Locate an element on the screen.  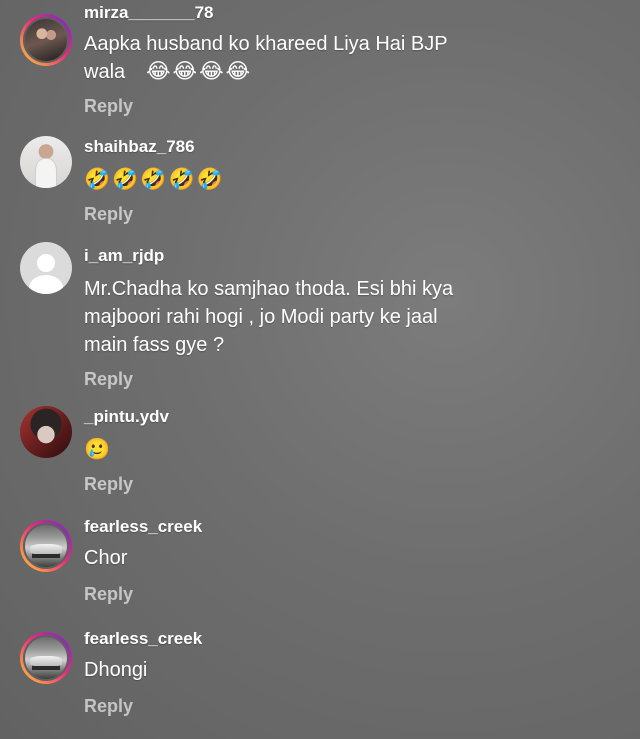
comment-text: Dhongi is located at coordinates (116, 670).